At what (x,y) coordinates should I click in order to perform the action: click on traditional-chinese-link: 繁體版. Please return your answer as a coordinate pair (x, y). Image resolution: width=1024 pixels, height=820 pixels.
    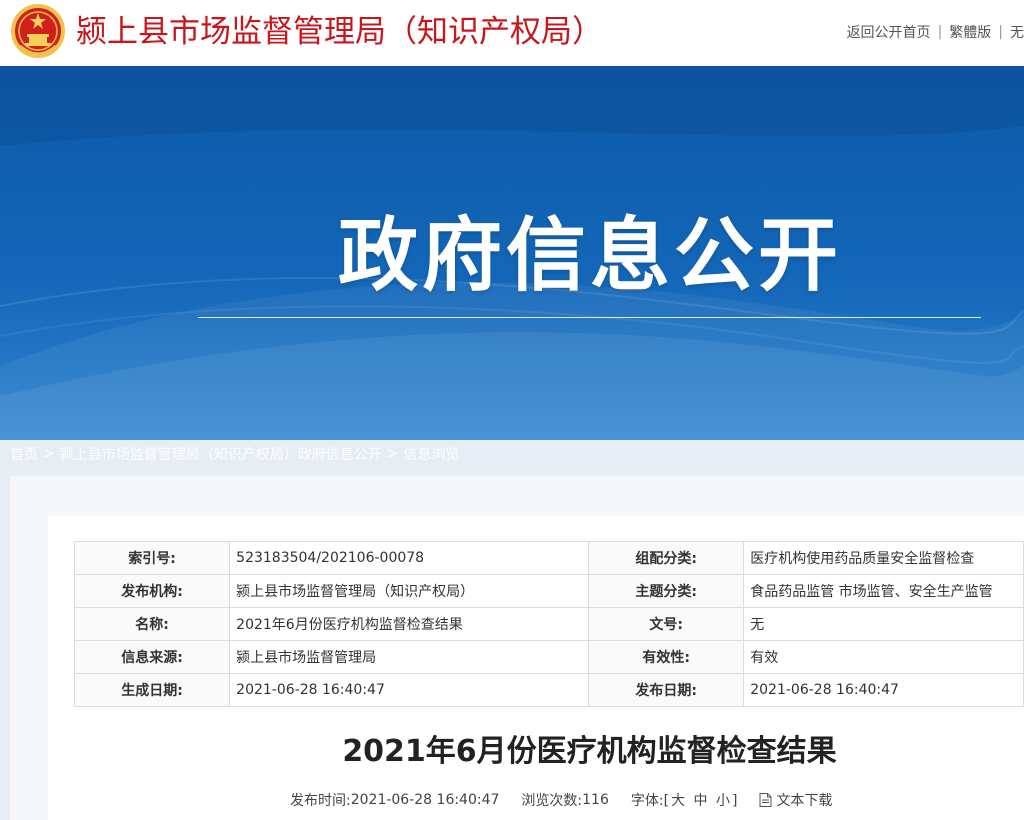
    Looking at the image, I should click on (970, 32).